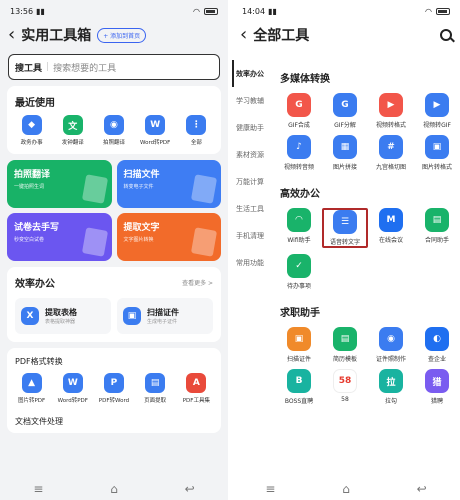 The height and width of the screenshot is (500, 460). Describe the element at coordinates (344, 359) in the screenshot. I see `item-label: 简历模板` at that location.